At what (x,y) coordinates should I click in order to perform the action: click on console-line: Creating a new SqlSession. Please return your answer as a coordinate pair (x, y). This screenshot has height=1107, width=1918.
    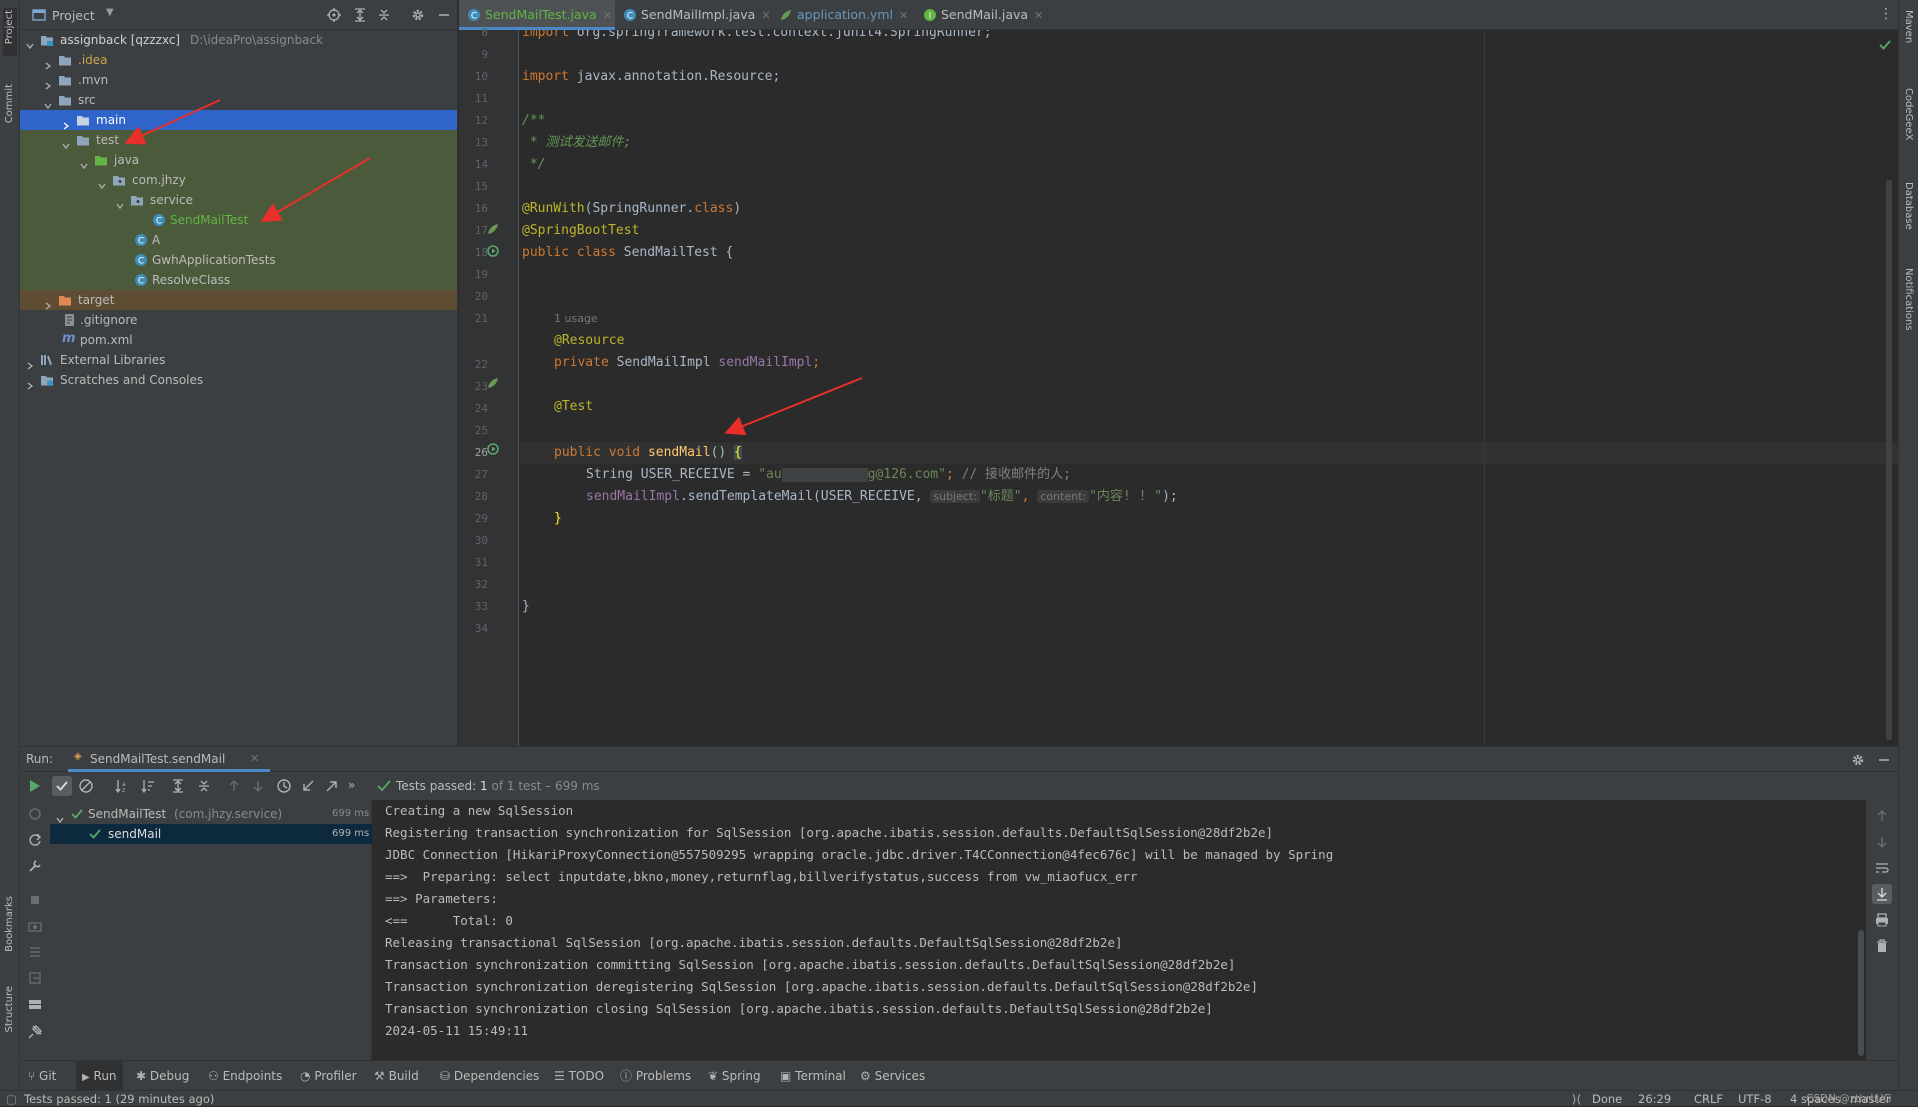
    Looking at the image, I should click on (479, 810).